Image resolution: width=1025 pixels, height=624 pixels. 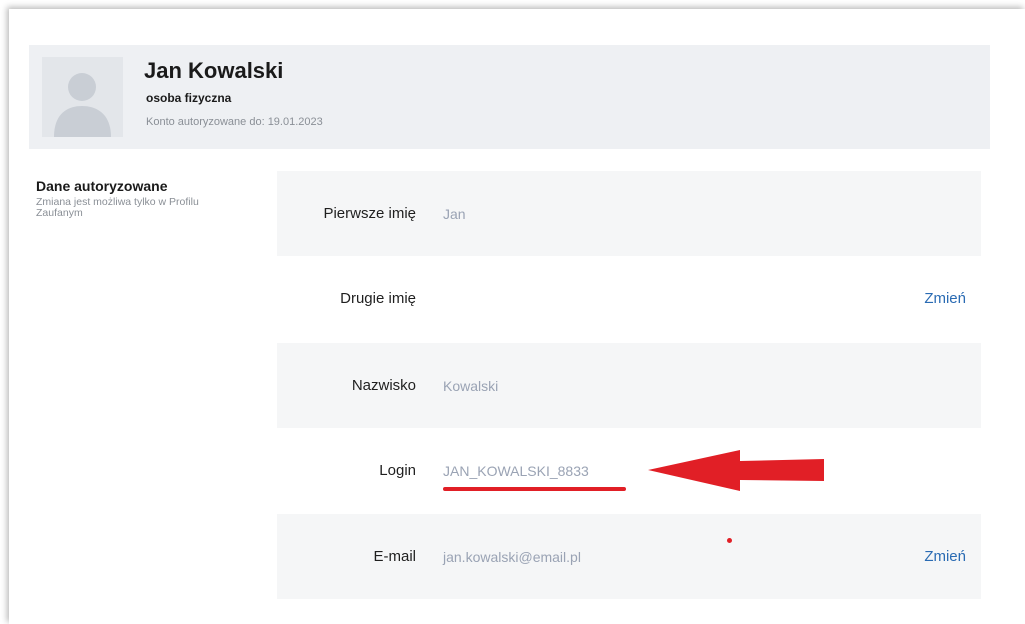 I want to click on first-name-value: Jan, so click(x=454, y=213).